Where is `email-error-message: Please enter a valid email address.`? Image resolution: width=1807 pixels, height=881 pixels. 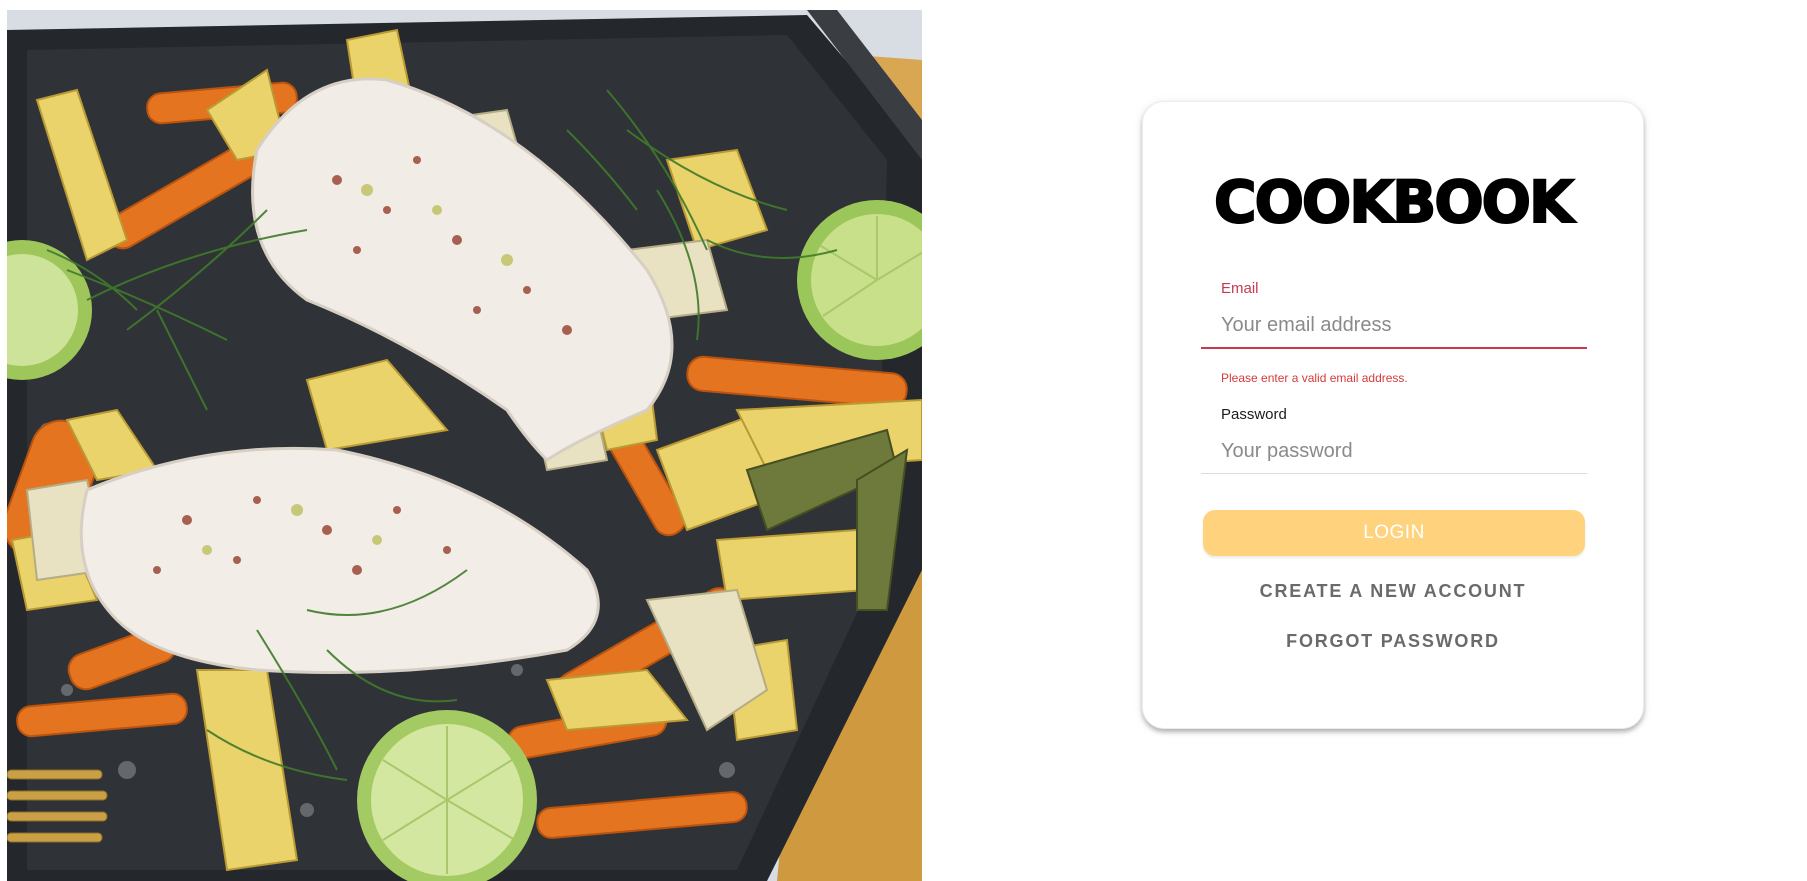
email-error-message: Please enter a valid email address. is located at coordinates (1314, 378).